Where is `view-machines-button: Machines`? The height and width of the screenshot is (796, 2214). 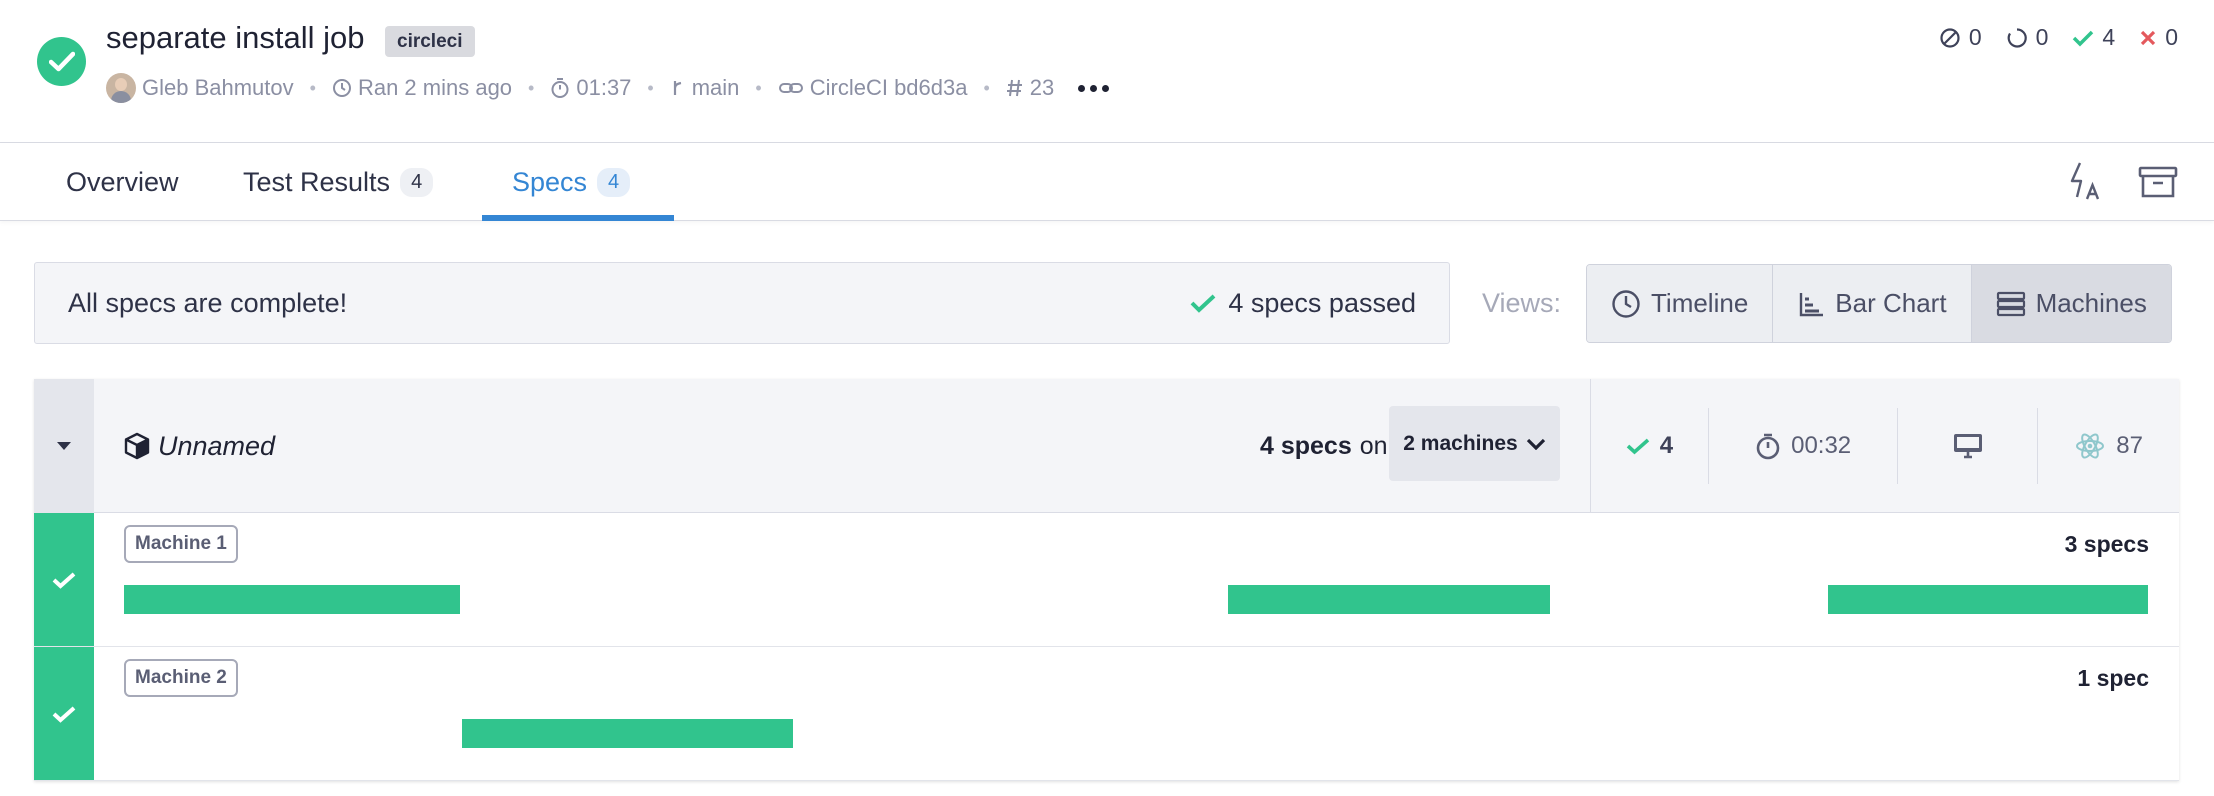
view-machines-button: Machines is located at coordinates (2071, 303).